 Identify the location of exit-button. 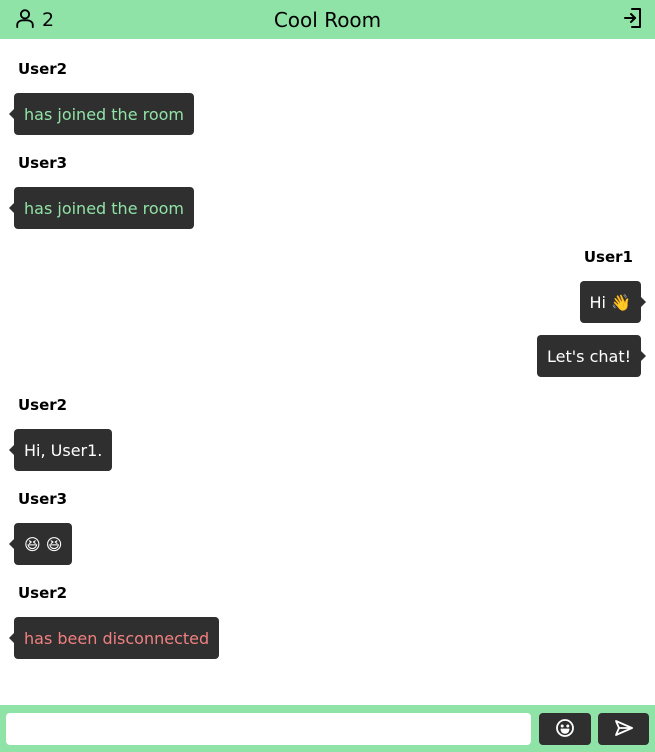
(633, 20).